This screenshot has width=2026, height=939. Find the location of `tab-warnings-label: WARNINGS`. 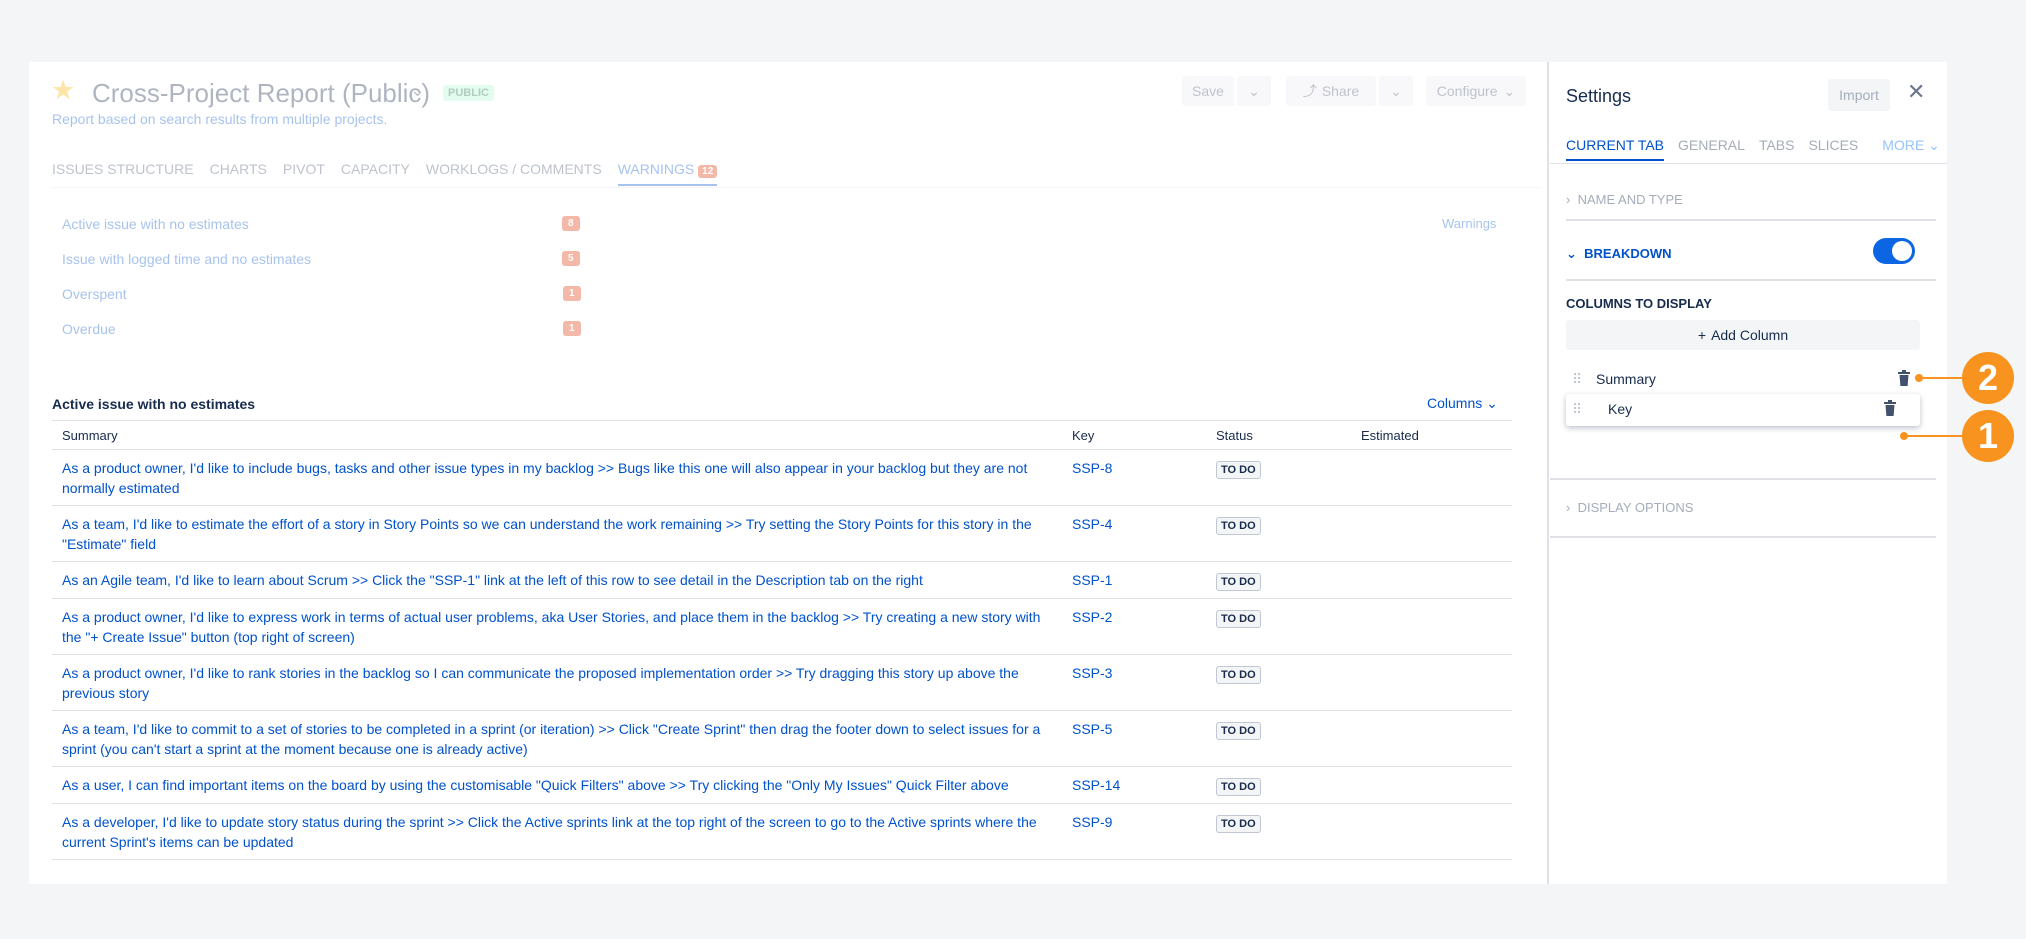

tab-warnings-label: WARNINGS is located at coordinates (656, 169).